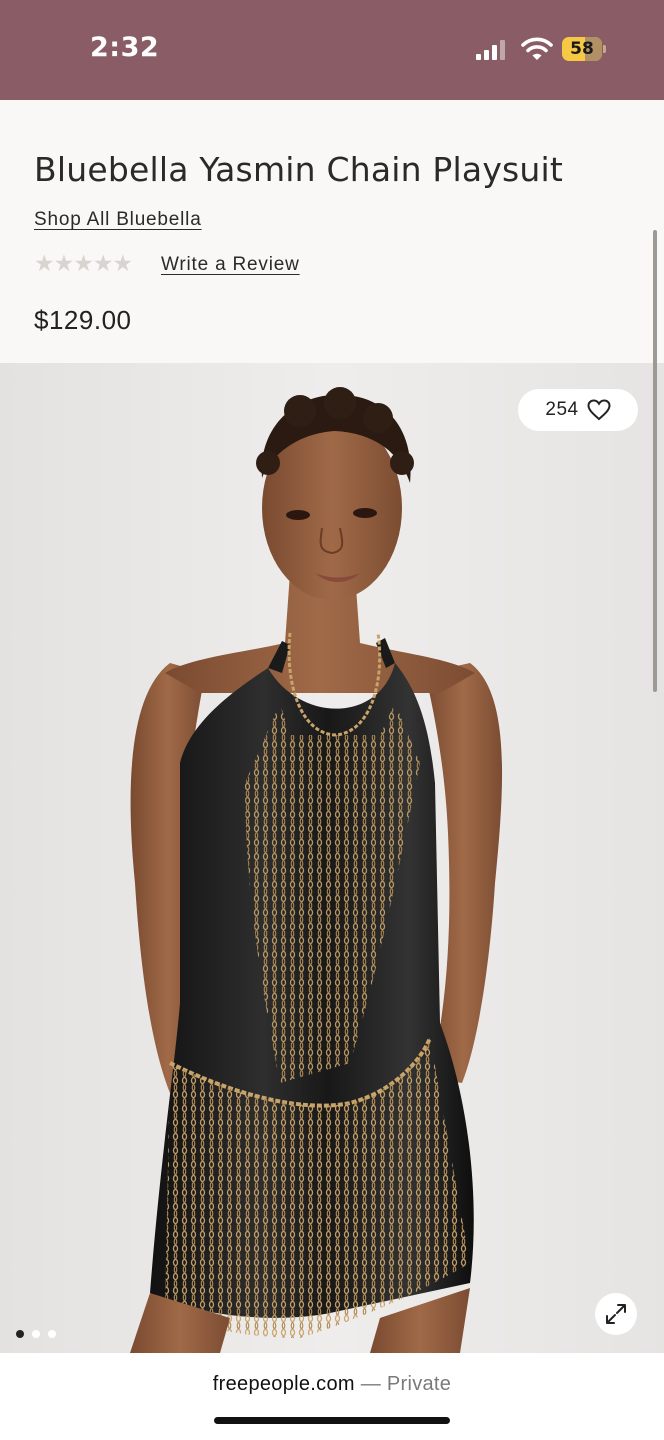 The height and width of the screenshot is (1440, 664). What do you see at coordinates (332, 1420) in the screenshot?
I see `home-indicator` at bounding box center [332, 1420].